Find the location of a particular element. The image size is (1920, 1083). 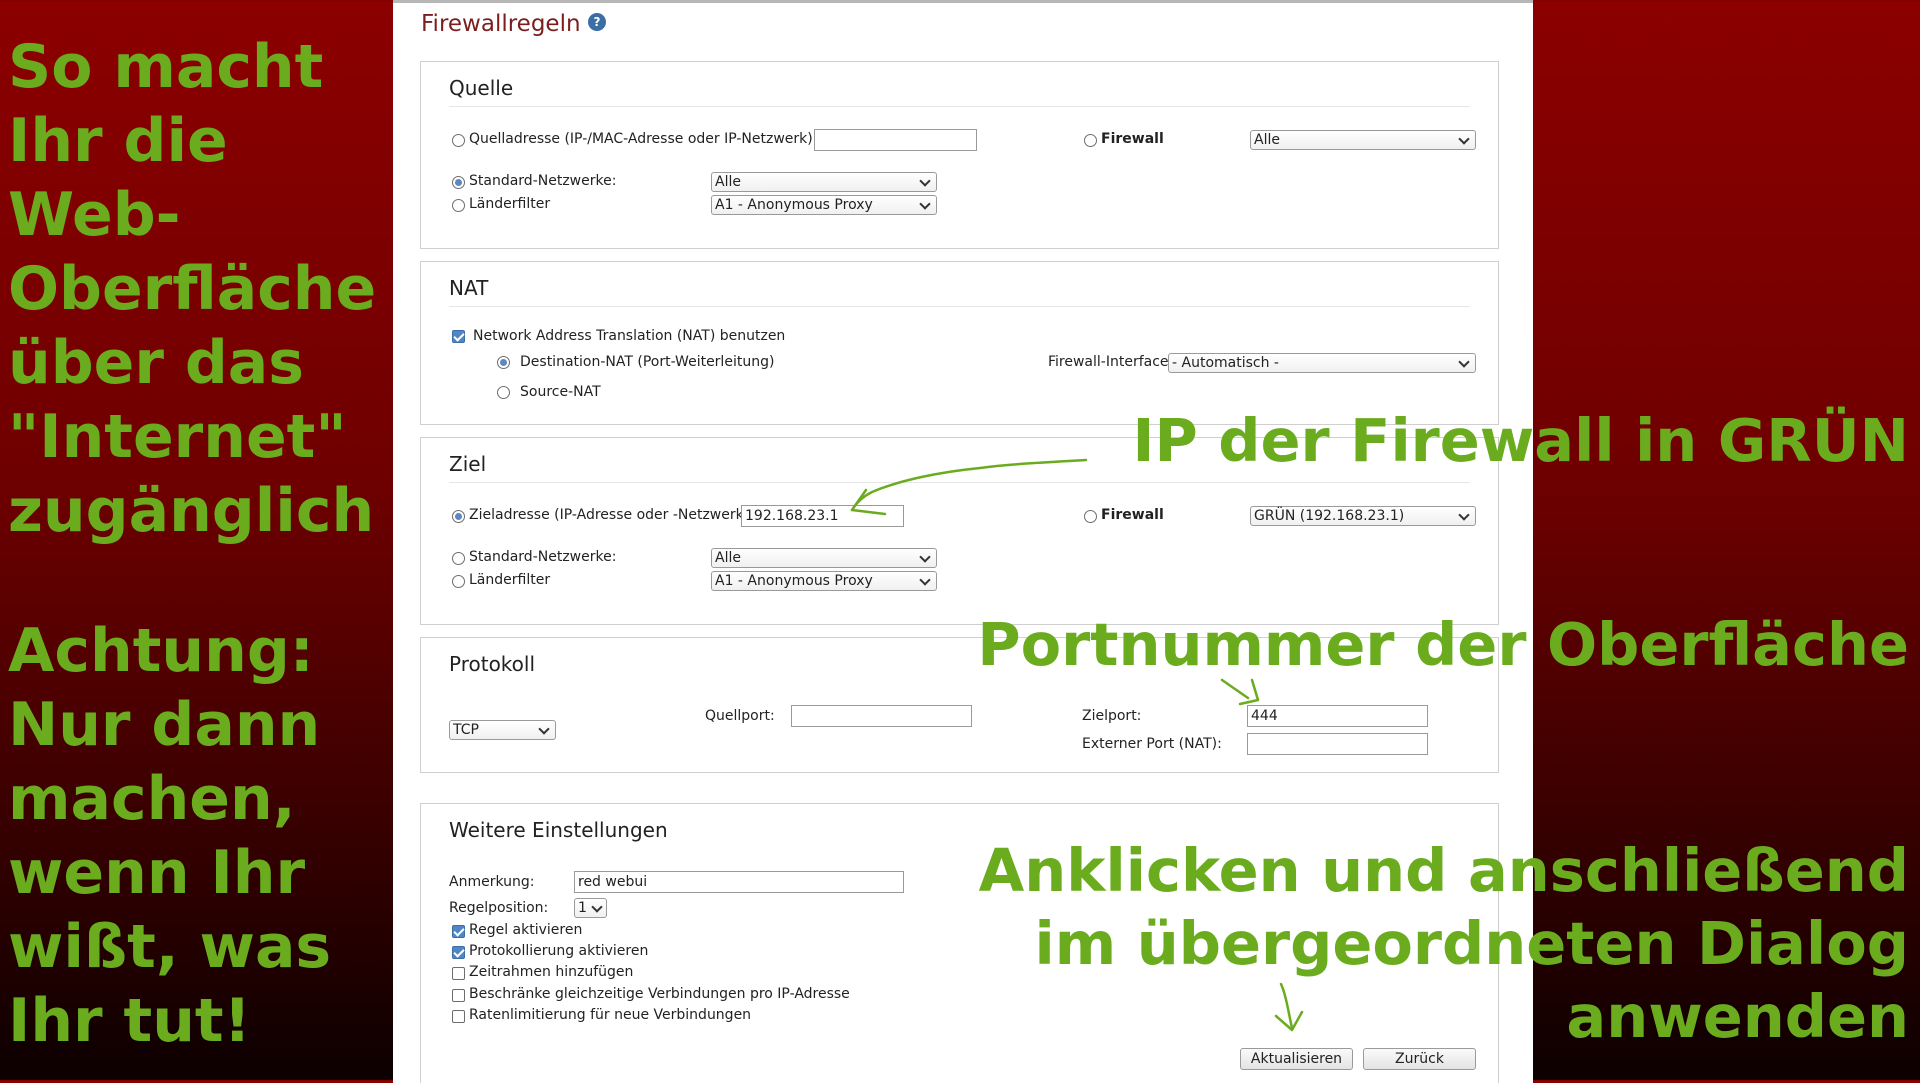

arrow-to-ip-input is located at coordinates (969, 485).